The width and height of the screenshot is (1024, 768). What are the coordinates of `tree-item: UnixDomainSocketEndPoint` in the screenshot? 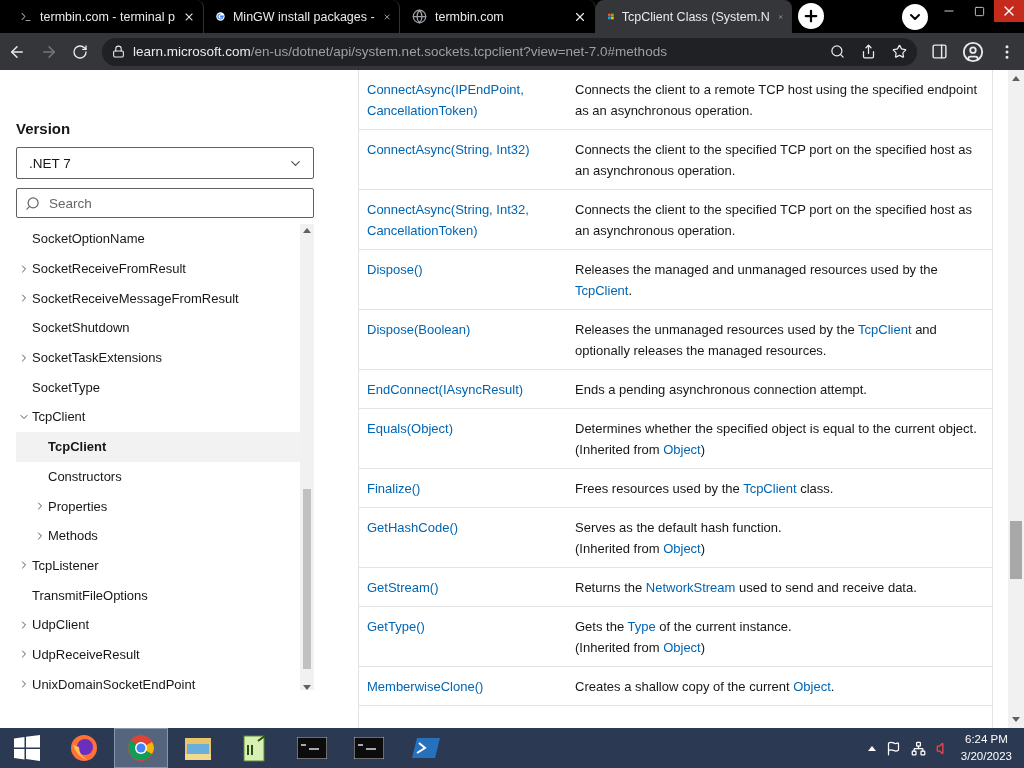 It's located at (158, 684).